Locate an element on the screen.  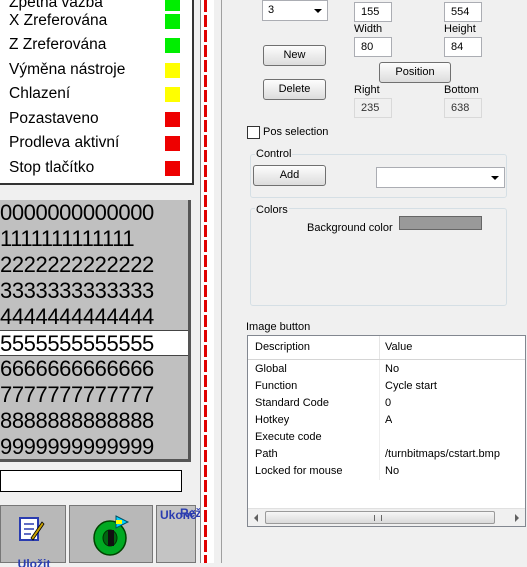
digit-row: 9999999999999 is located at coordinates (94, 446).